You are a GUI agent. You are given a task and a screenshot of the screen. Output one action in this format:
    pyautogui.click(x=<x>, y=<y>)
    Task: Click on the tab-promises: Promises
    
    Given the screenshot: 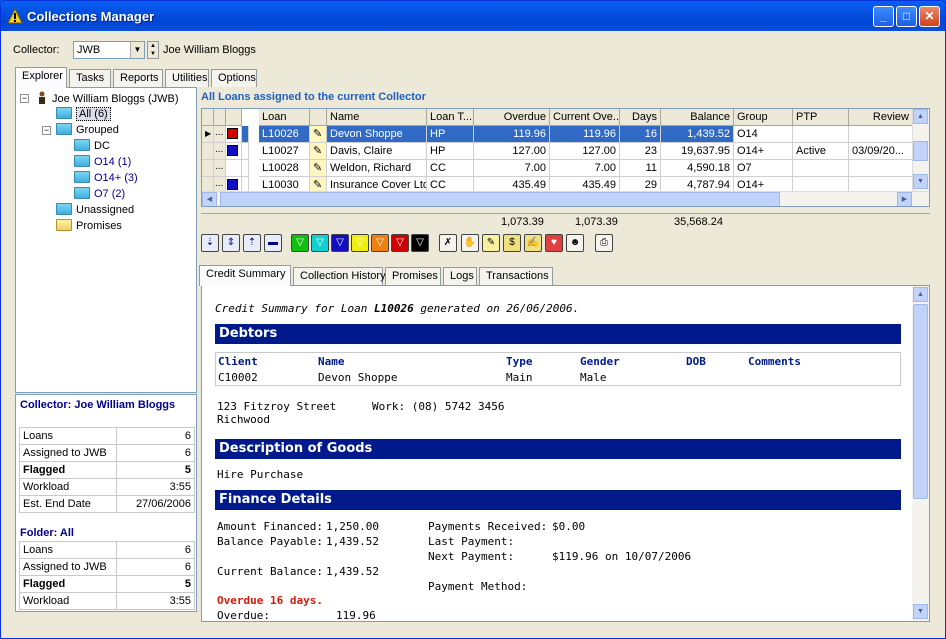 What is the action you would take?
    pyautogui.click(x=413, y=276)
    